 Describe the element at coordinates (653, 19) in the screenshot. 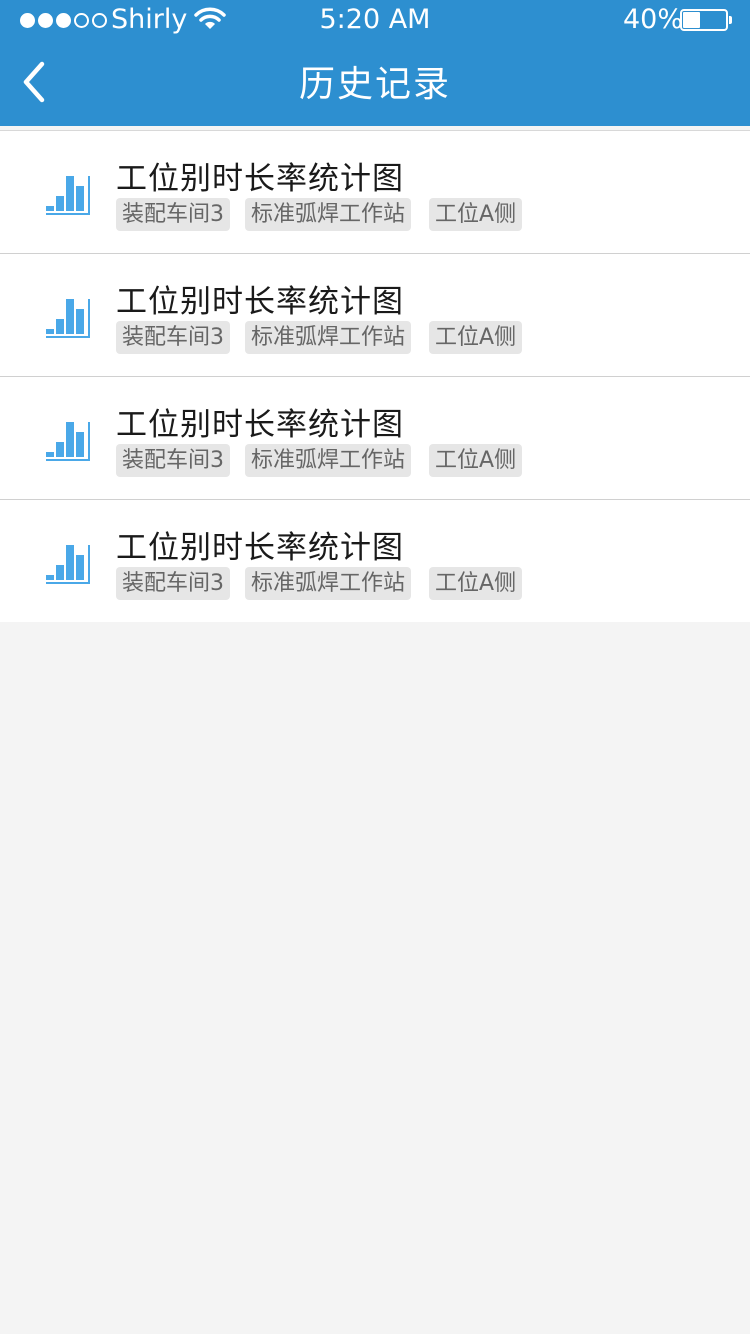

I see `battery-percent: 40%` at that location.